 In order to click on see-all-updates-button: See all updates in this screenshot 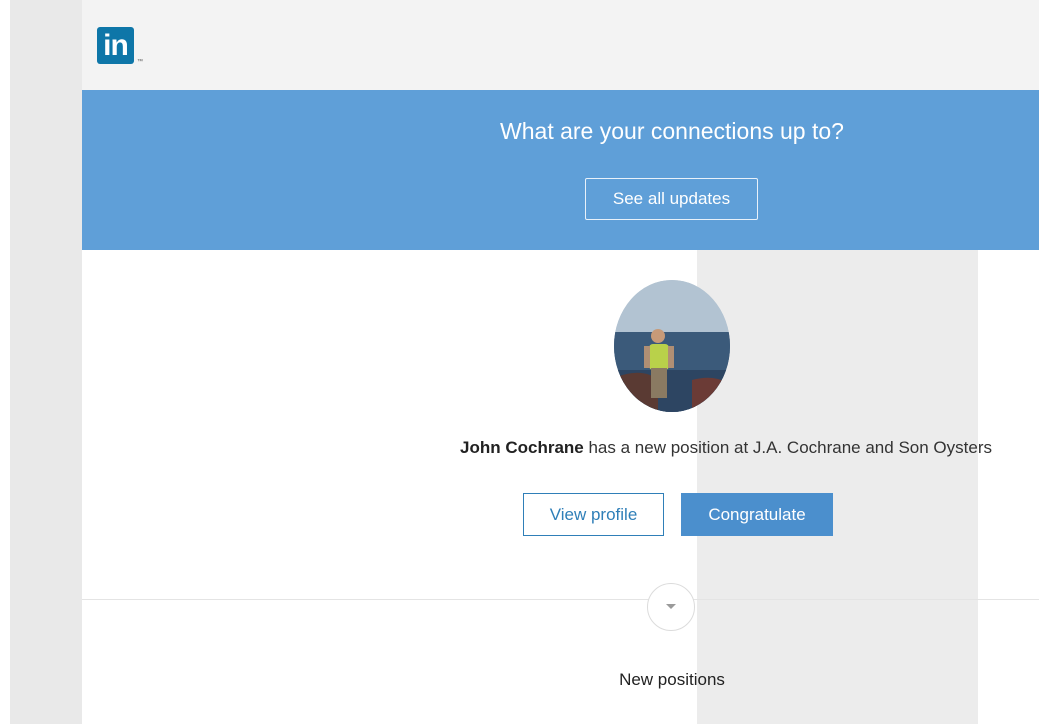, I will do `click(671, 199)`.